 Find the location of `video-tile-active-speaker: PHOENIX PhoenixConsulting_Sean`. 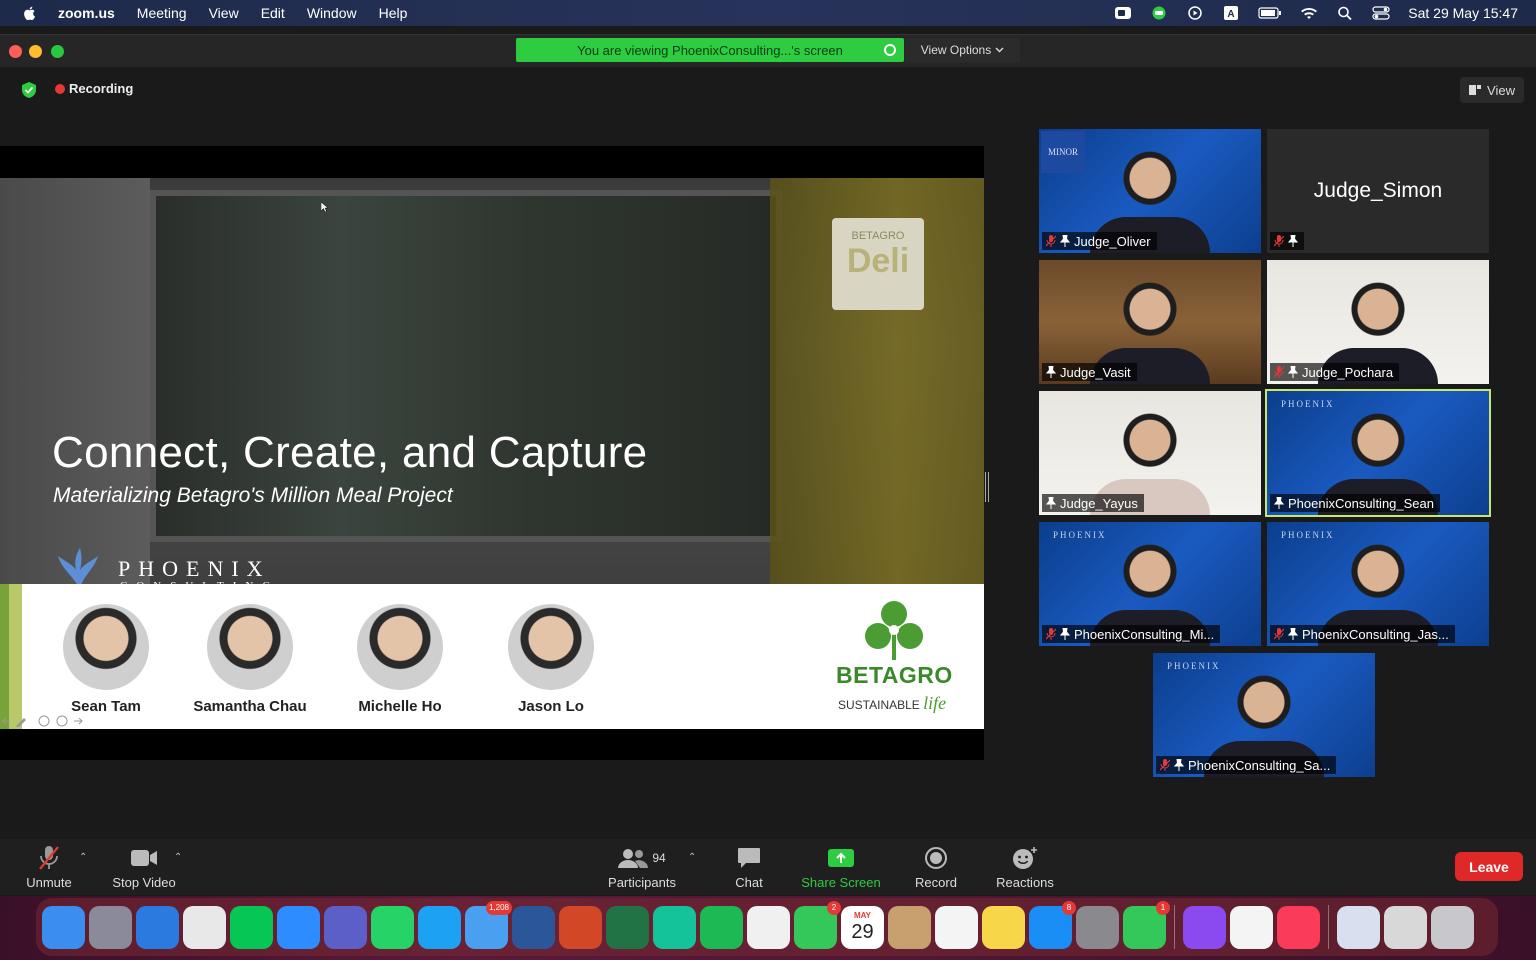

video-tile-active-speaker: PHOENIX PhoenixConsulting_Sean is located at coordinates (1378, 453).